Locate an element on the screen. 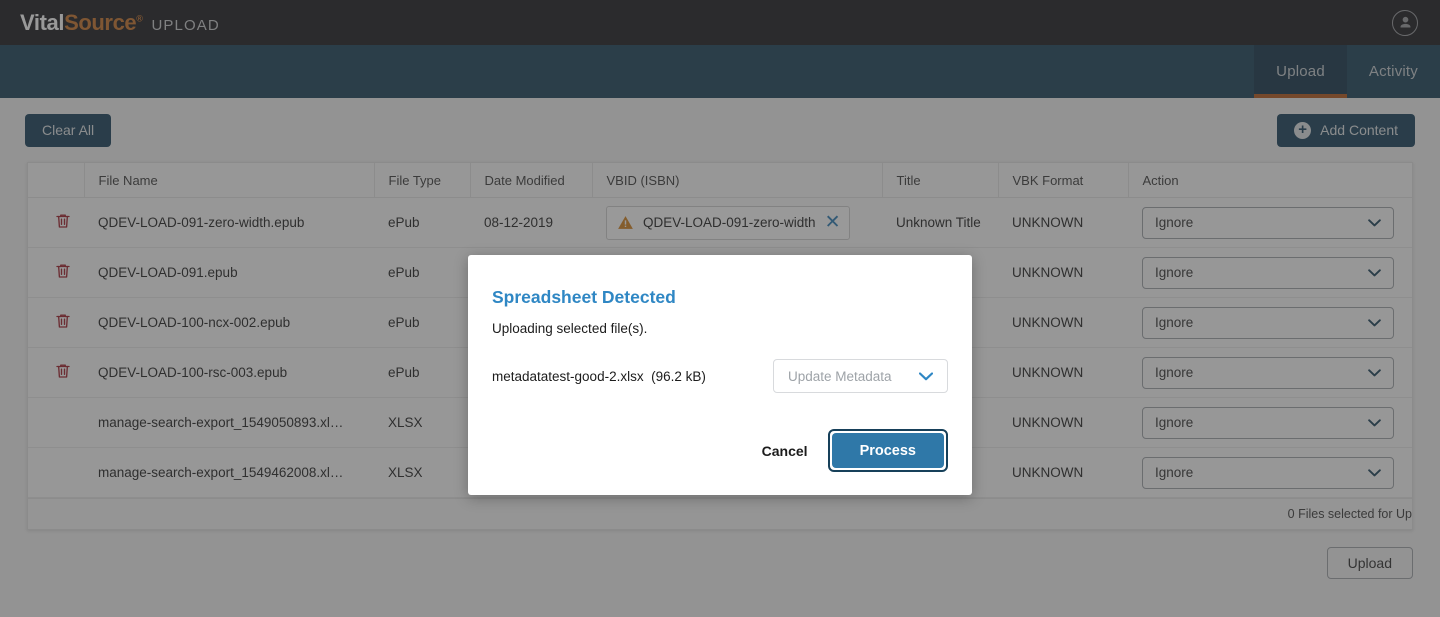  dialog-title: Spreadsheet Detected is located at coordinates (584, 297).